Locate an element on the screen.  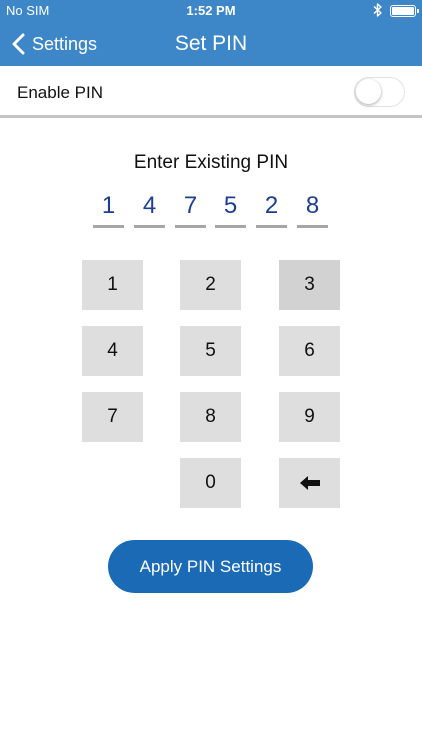
keypad-key-4: 4 is located at coordinates (112, 351).